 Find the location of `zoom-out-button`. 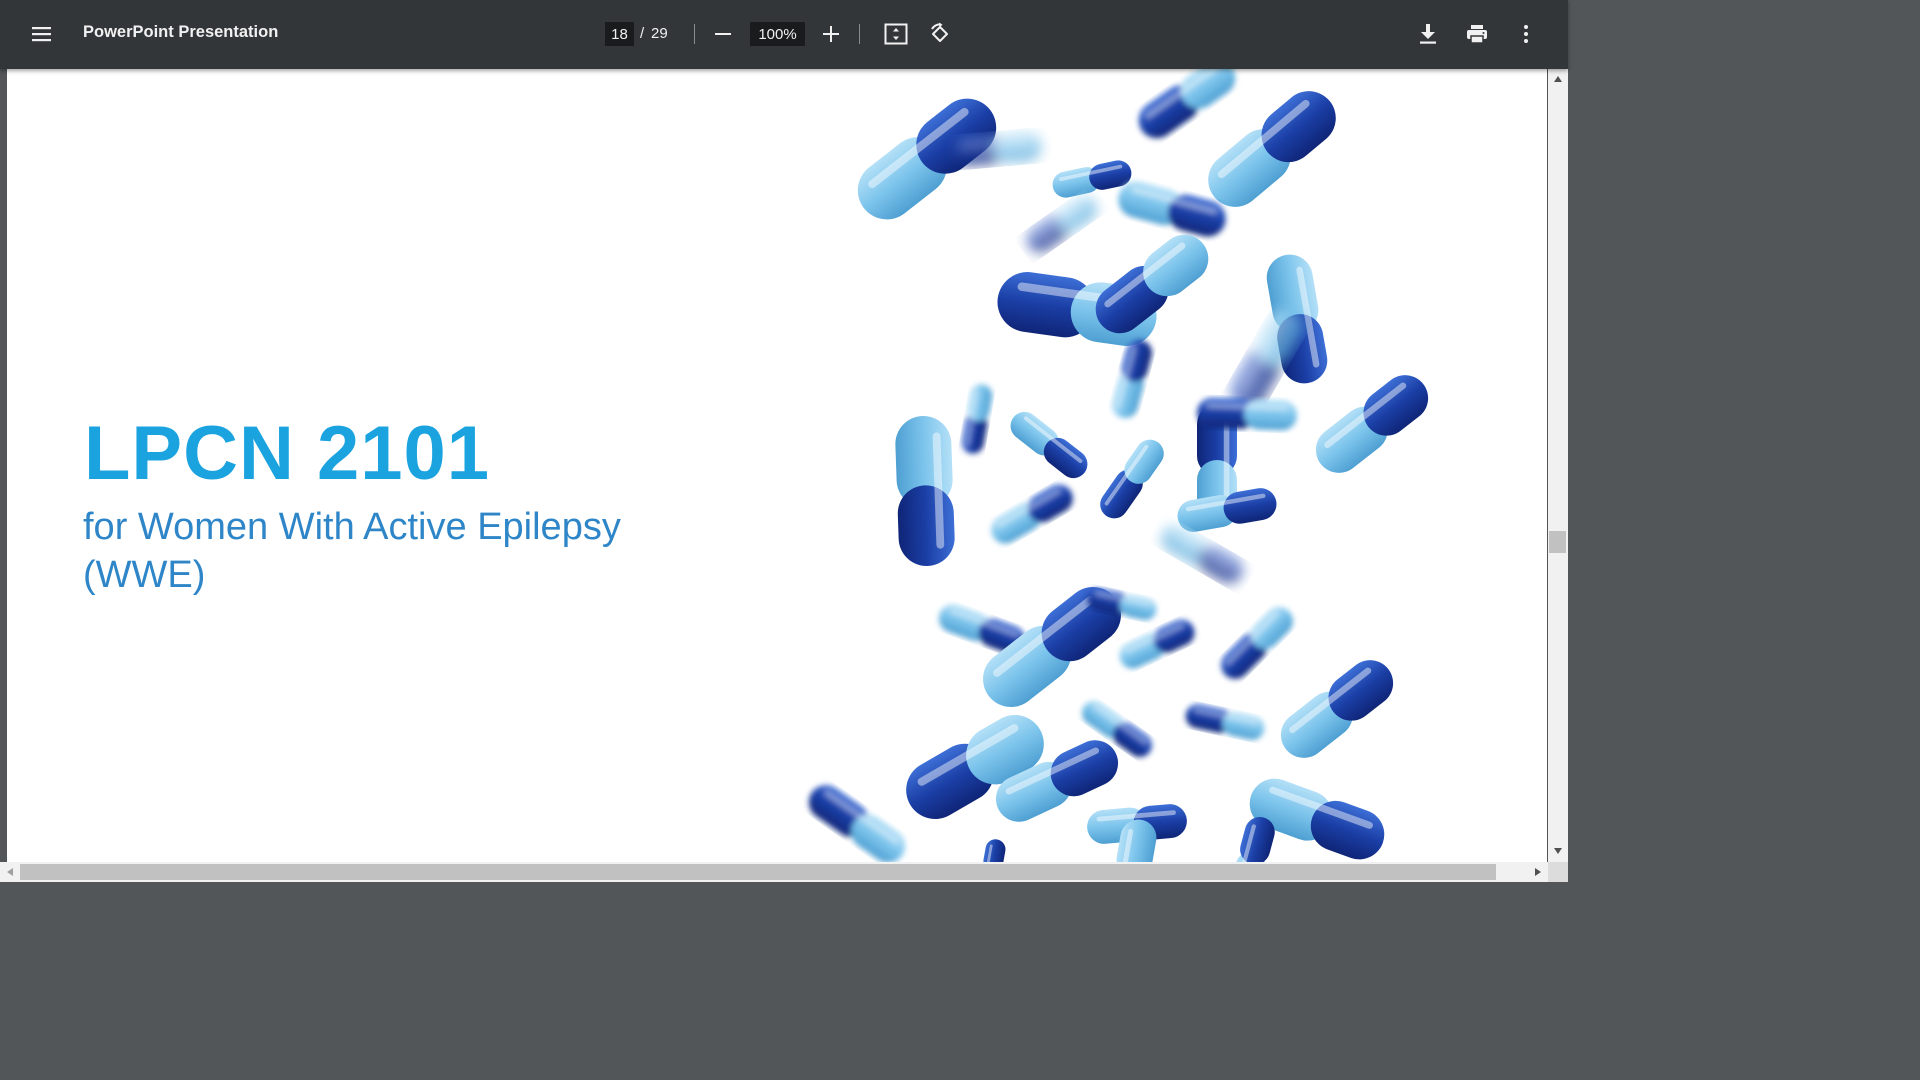

zoom-out-button is located at coordinates (723, 34).